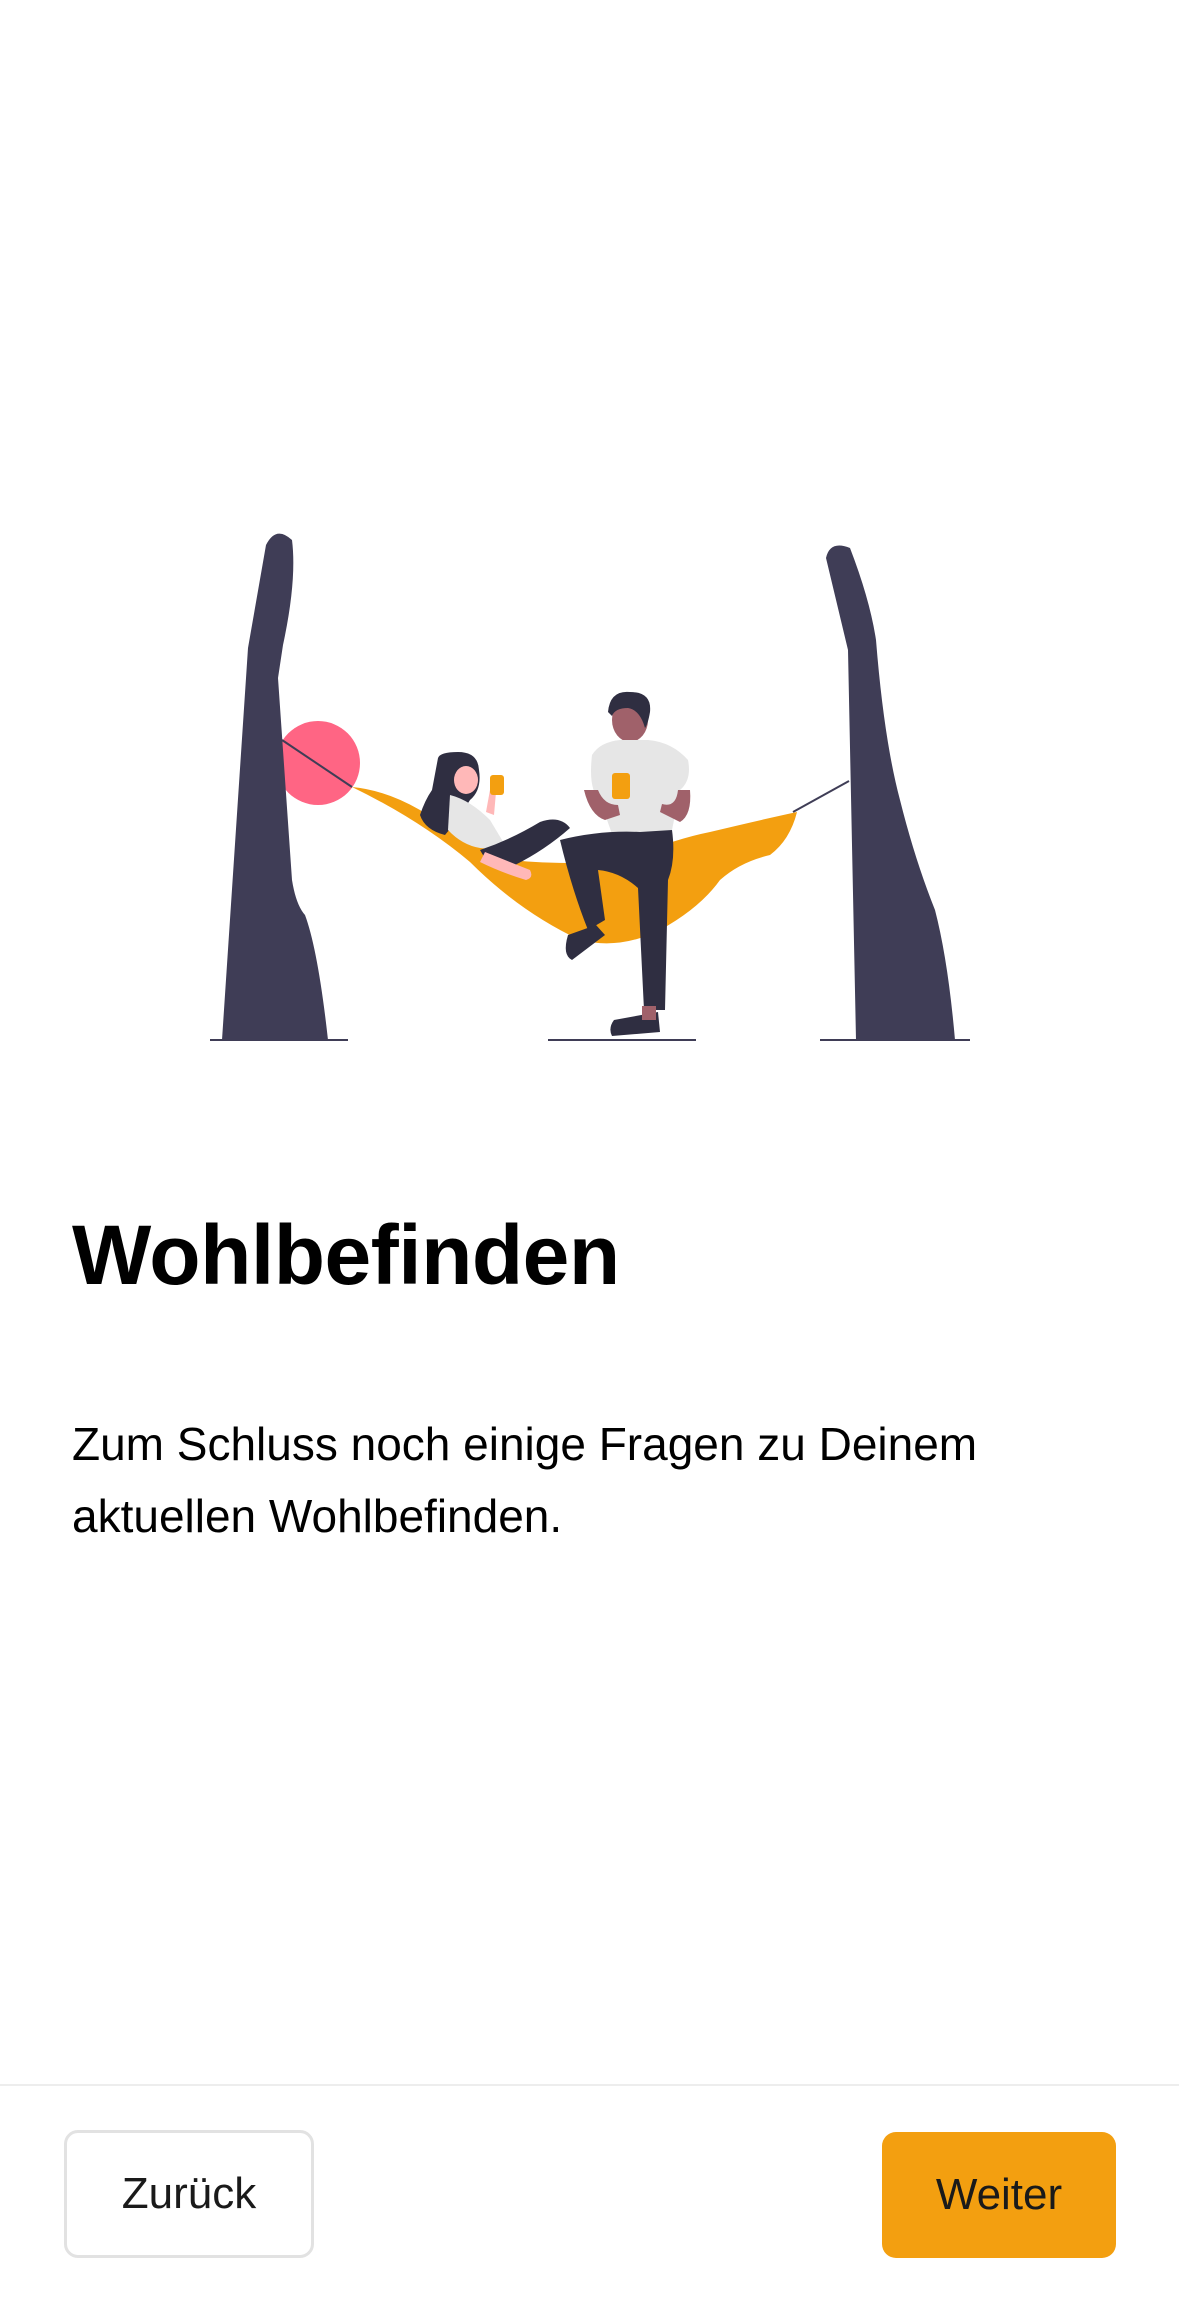 The image size is (1179, 2306). What do you see at coordinates (821, 796) in the screenshot?
I see `hammock-rope-right` at bounding box center [821, 796].